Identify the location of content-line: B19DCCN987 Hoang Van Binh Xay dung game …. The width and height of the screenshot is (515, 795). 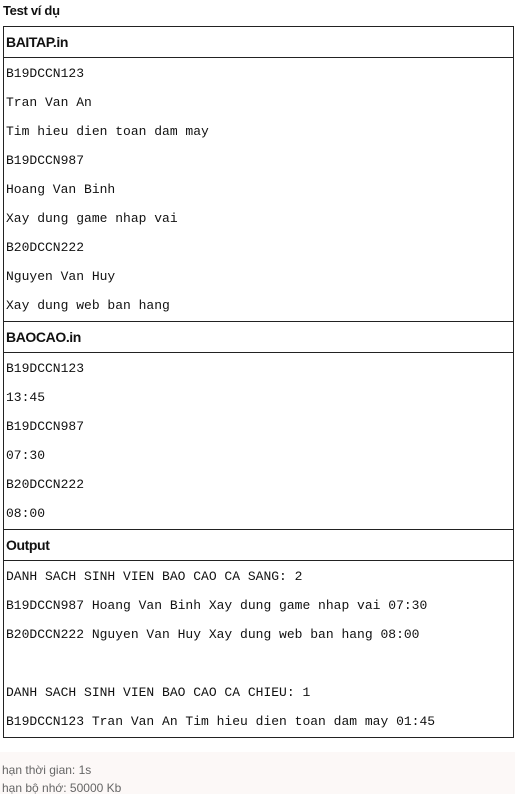
(217, 605).